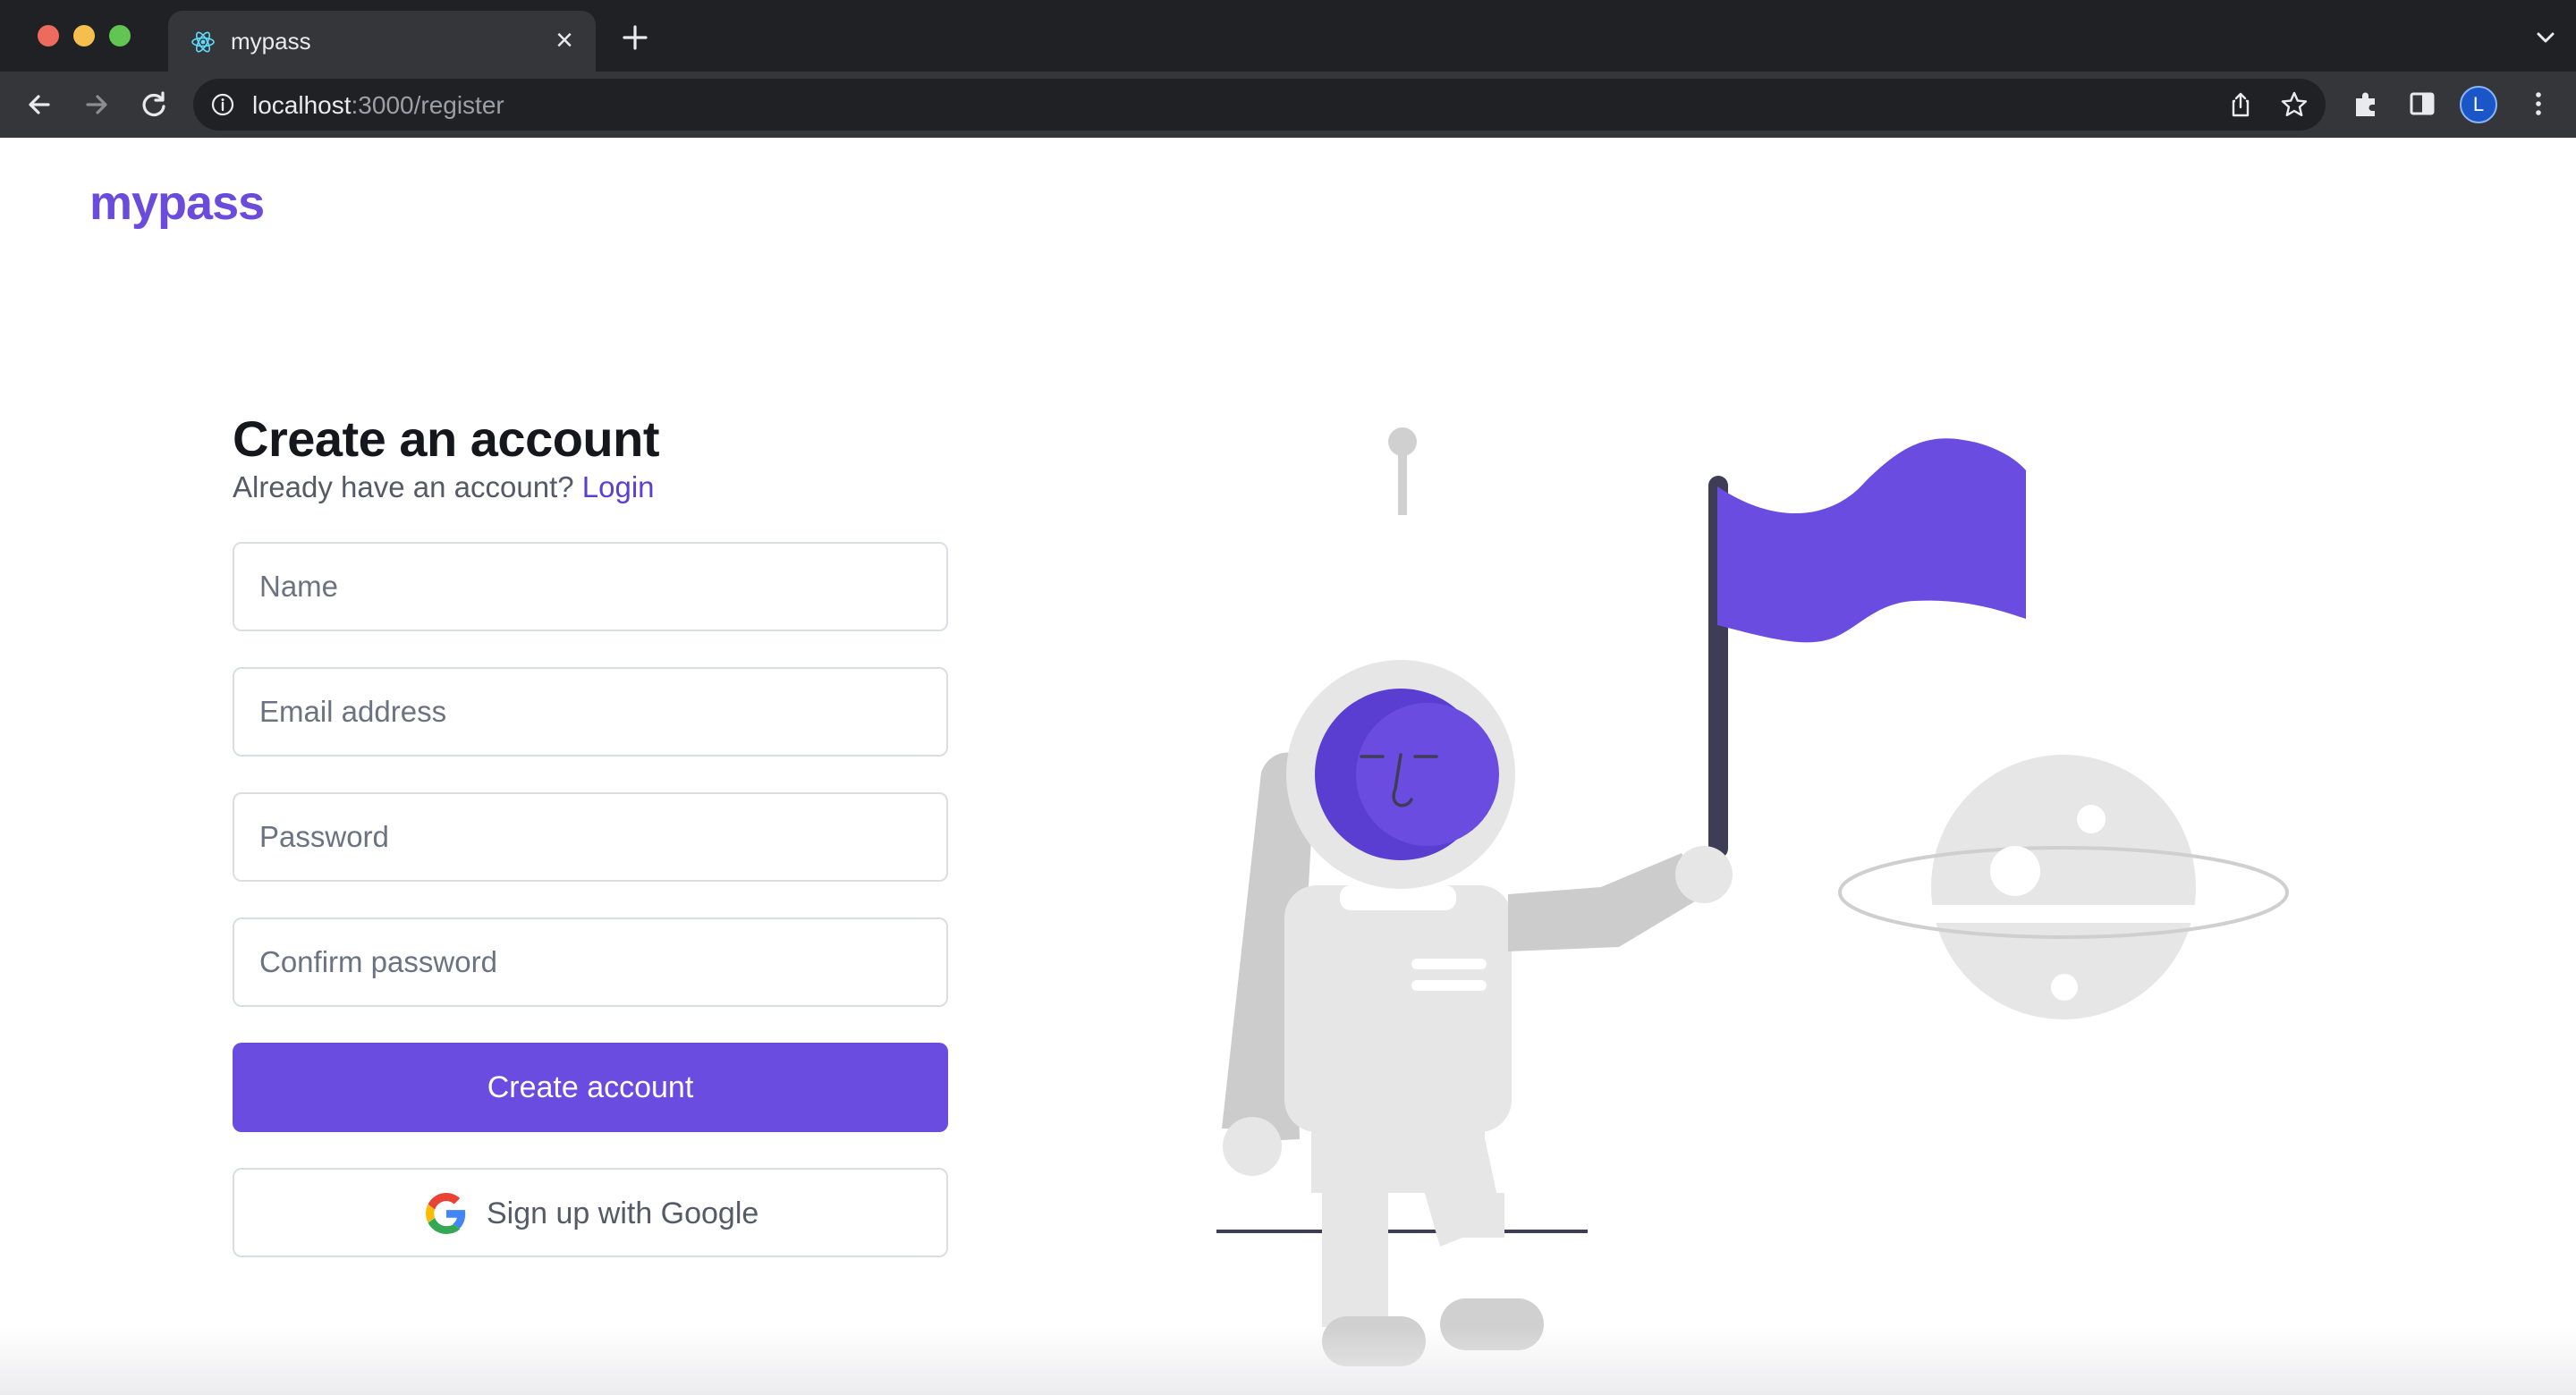  I want to click on page-title: Create an account, so click(446, 438).